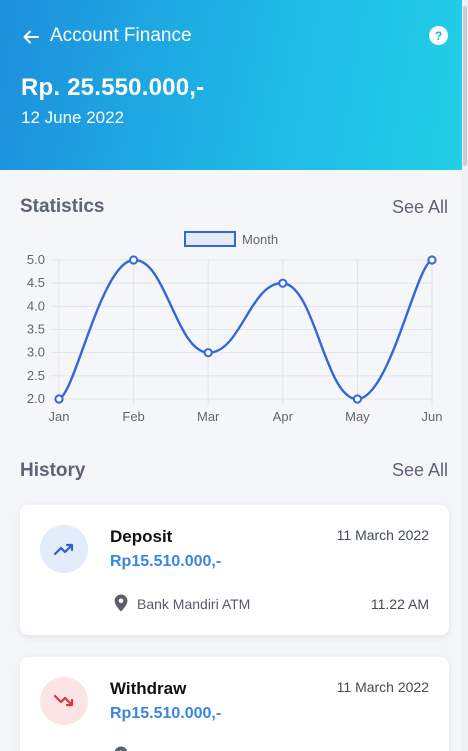 The width and height of the screenshot is (468, 751). Describe the element at coordinates (36, 259) in the screenshot. I see `y-tick-label: 5.0` at that location.